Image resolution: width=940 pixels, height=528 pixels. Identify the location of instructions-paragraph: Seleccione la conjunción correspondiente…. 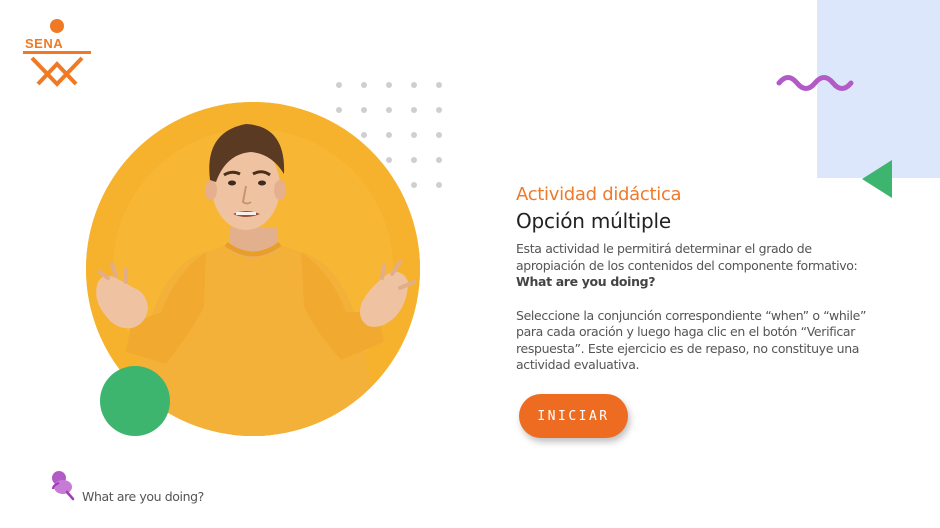
(691, 340).